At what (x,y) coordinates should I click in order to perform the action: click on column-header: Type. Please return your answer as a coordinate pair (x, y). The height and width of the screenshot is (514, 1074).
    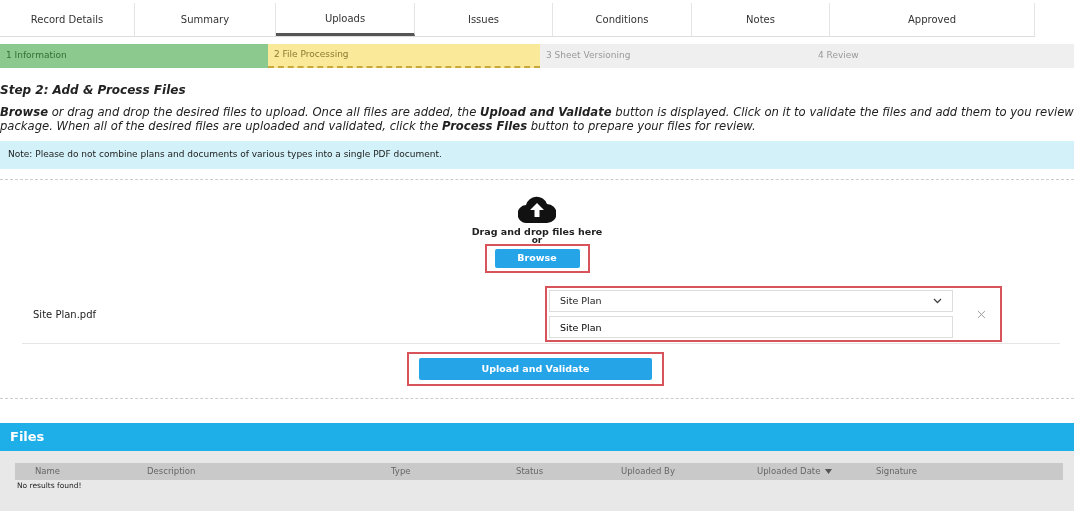
    Looking at the image, I should click on (453, 471).